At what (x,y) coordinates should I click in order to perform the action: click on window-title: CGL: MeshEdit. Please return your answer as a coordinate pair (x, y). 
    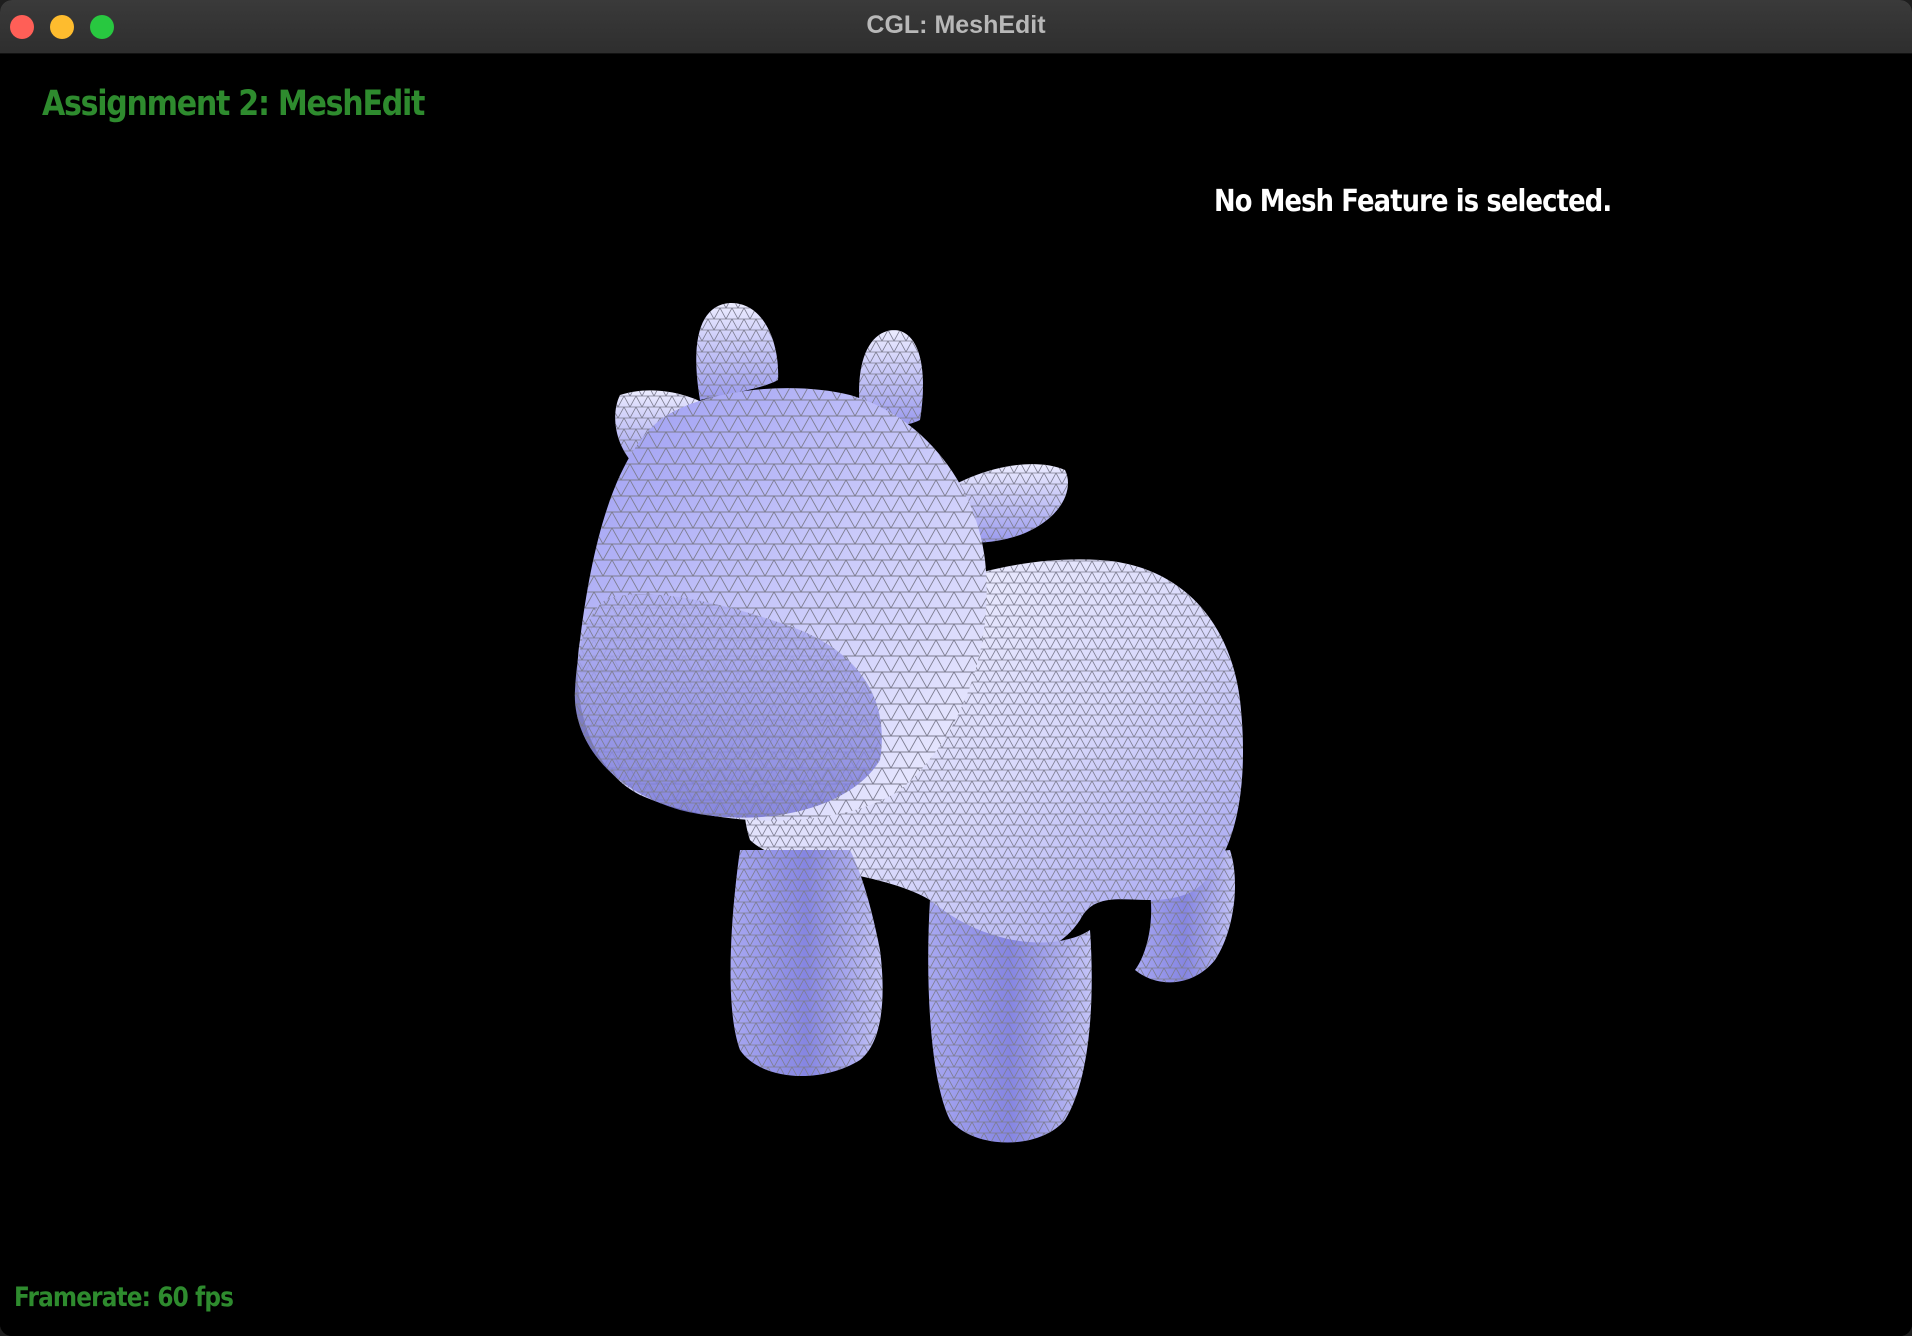
    Looking at the image, I should click on (956, 25).